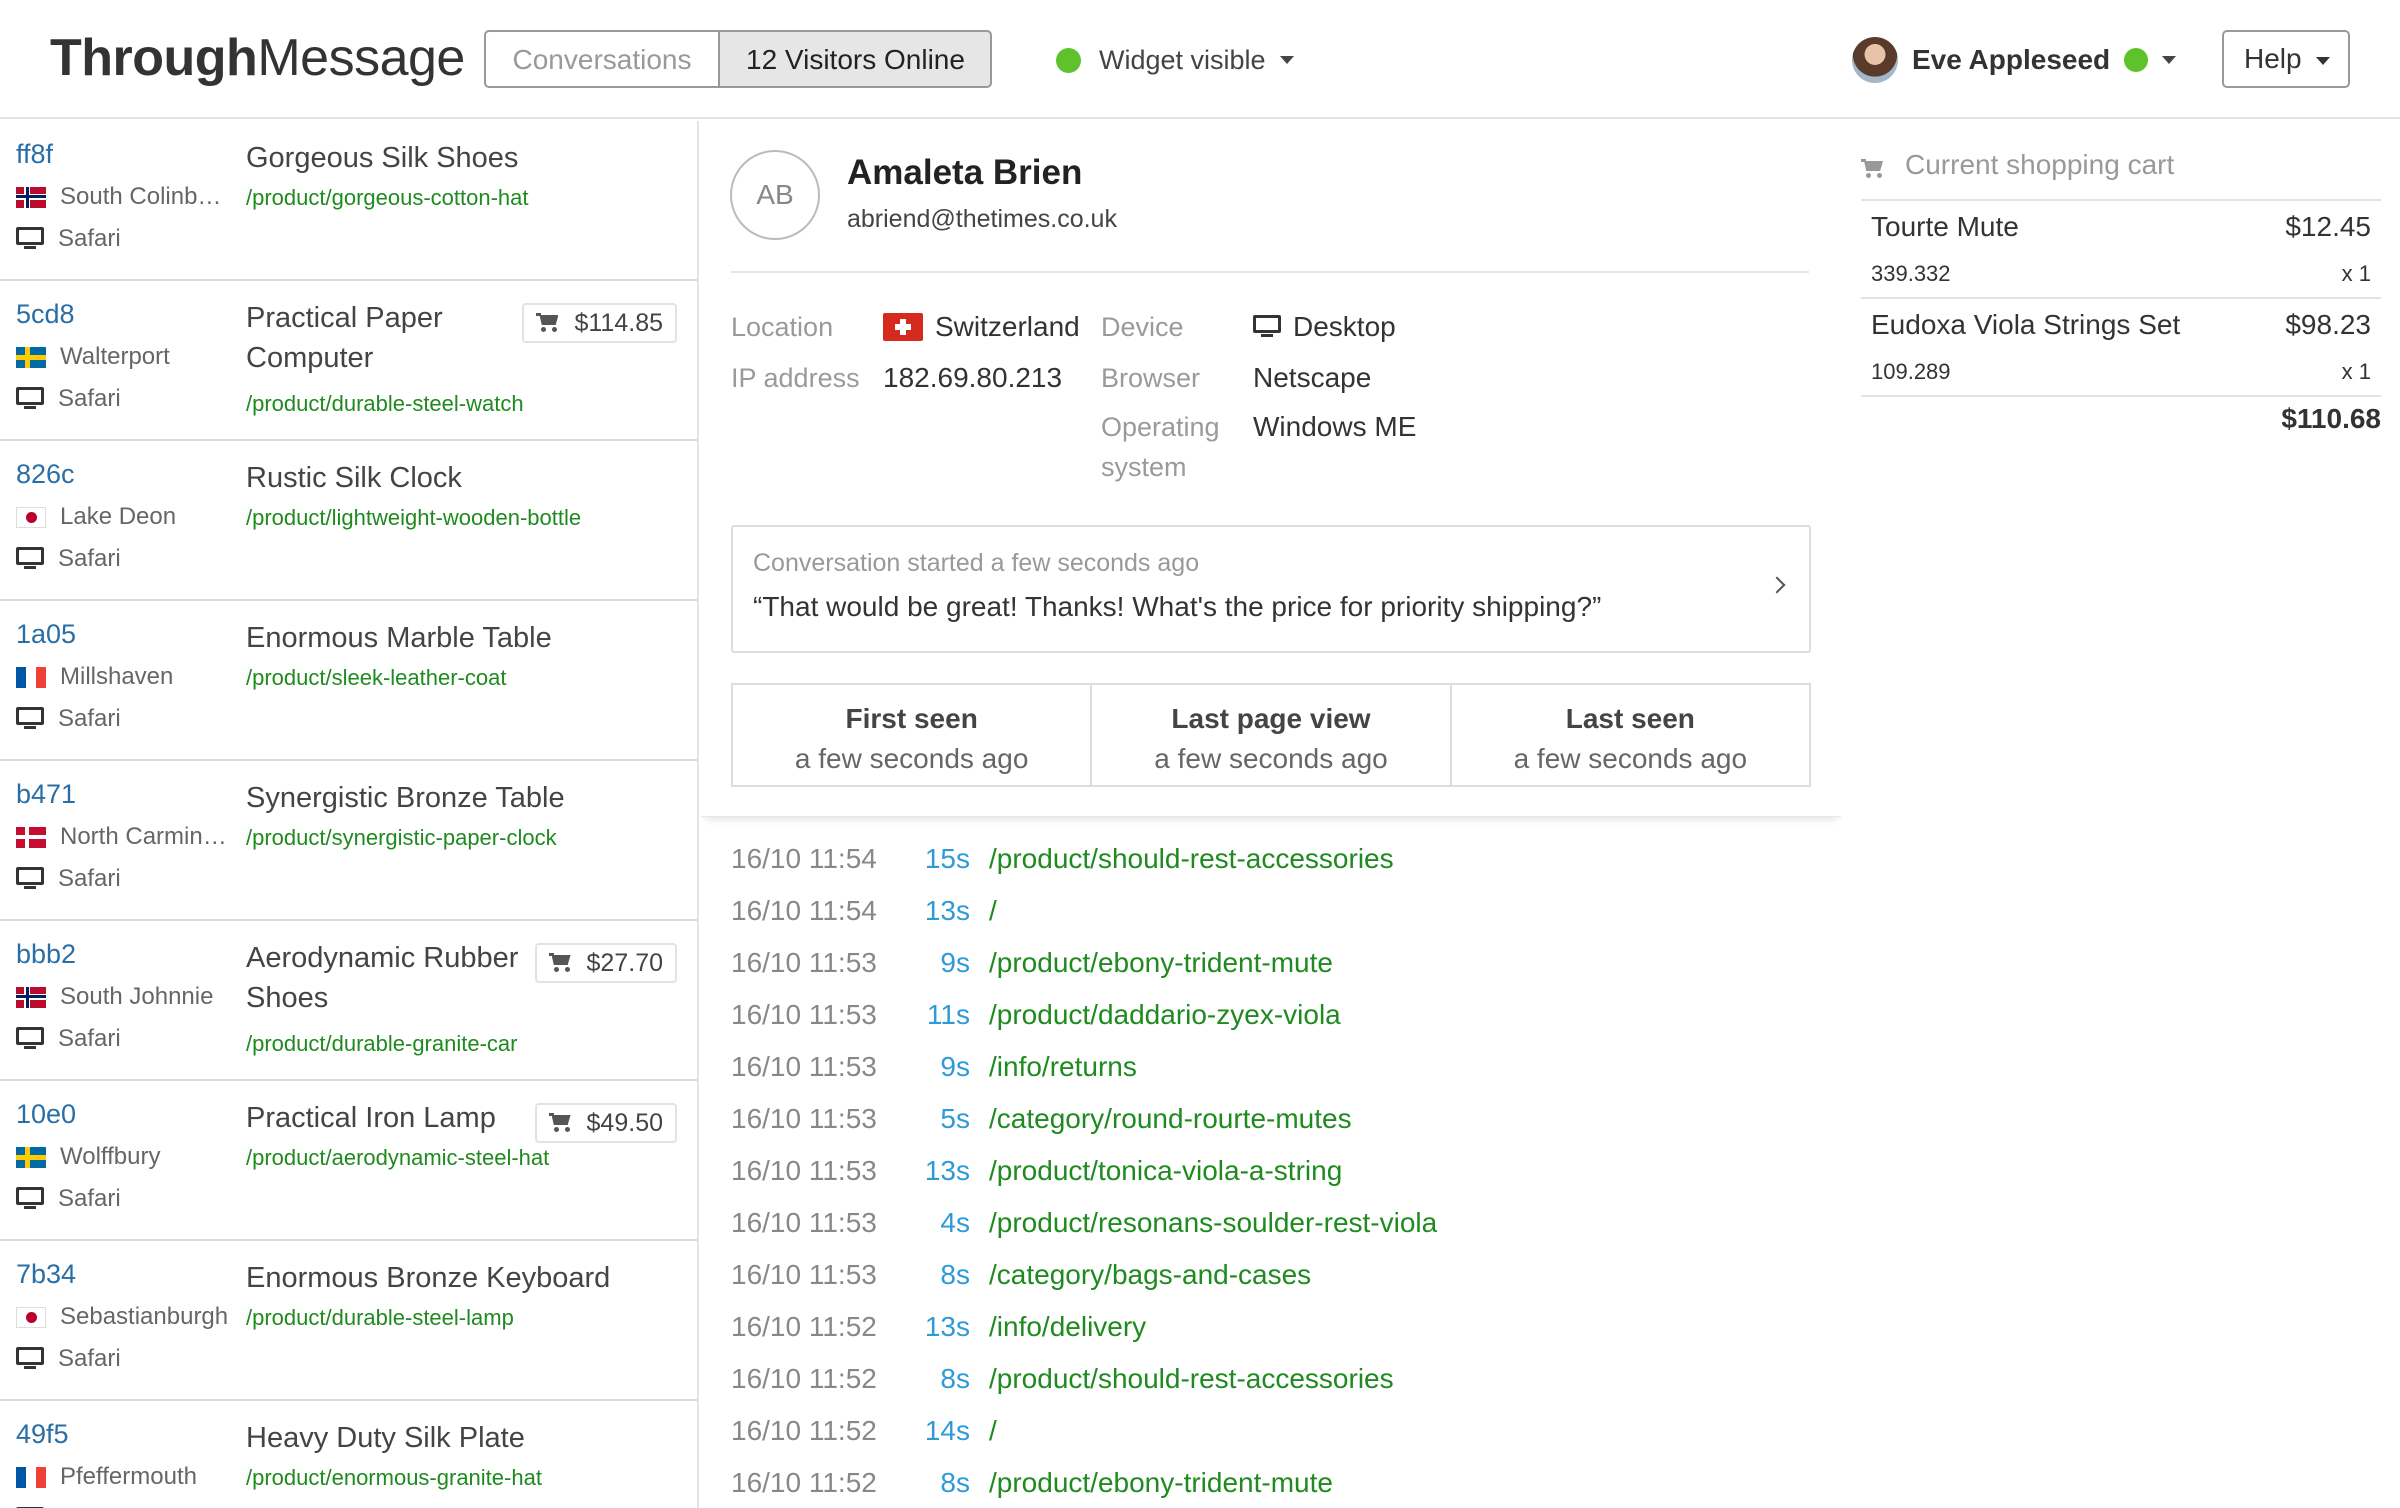  I want to click on pageview-time: 16/10 11:52, so click(804, 1378).